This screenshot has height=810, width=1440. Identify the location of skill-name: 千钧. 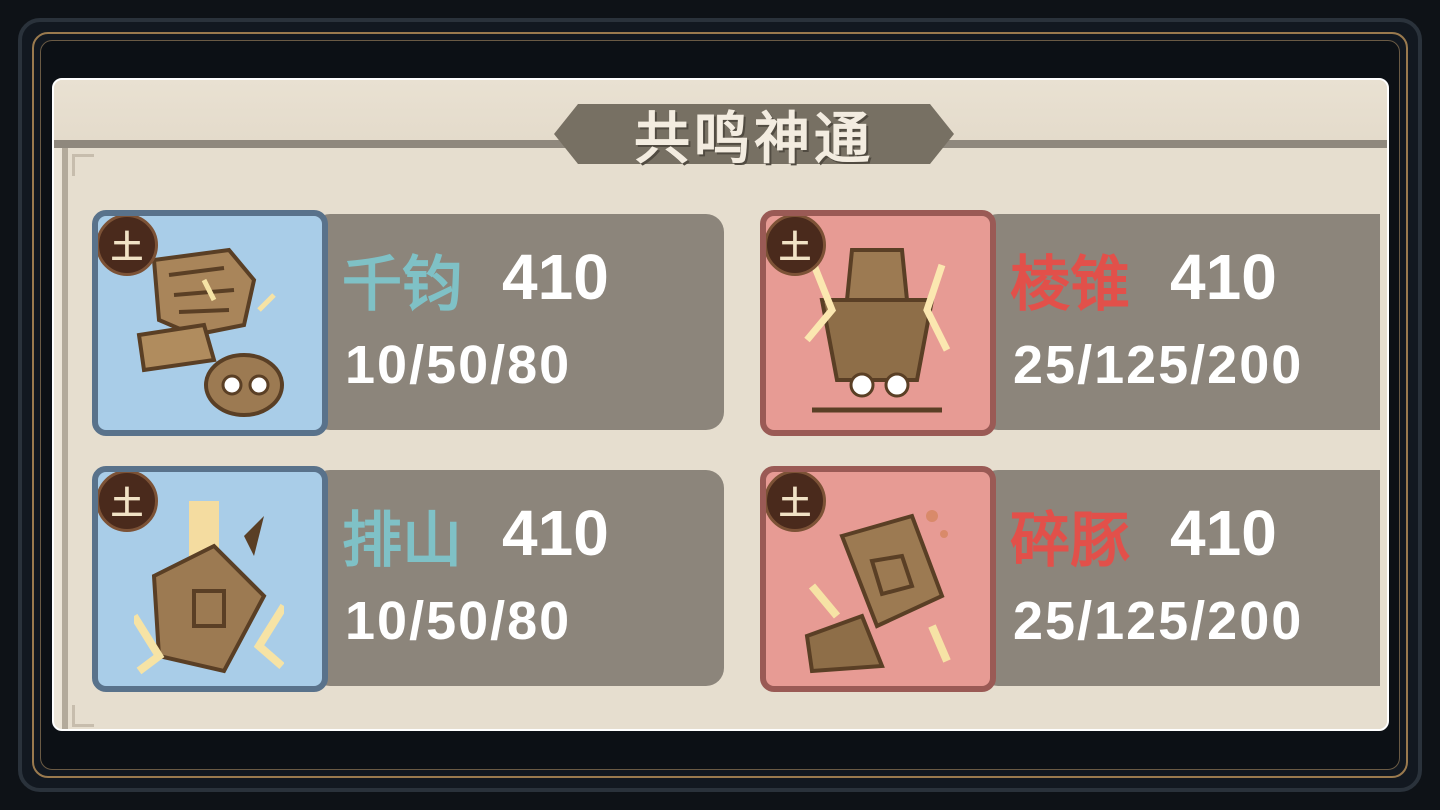
(402, 285).